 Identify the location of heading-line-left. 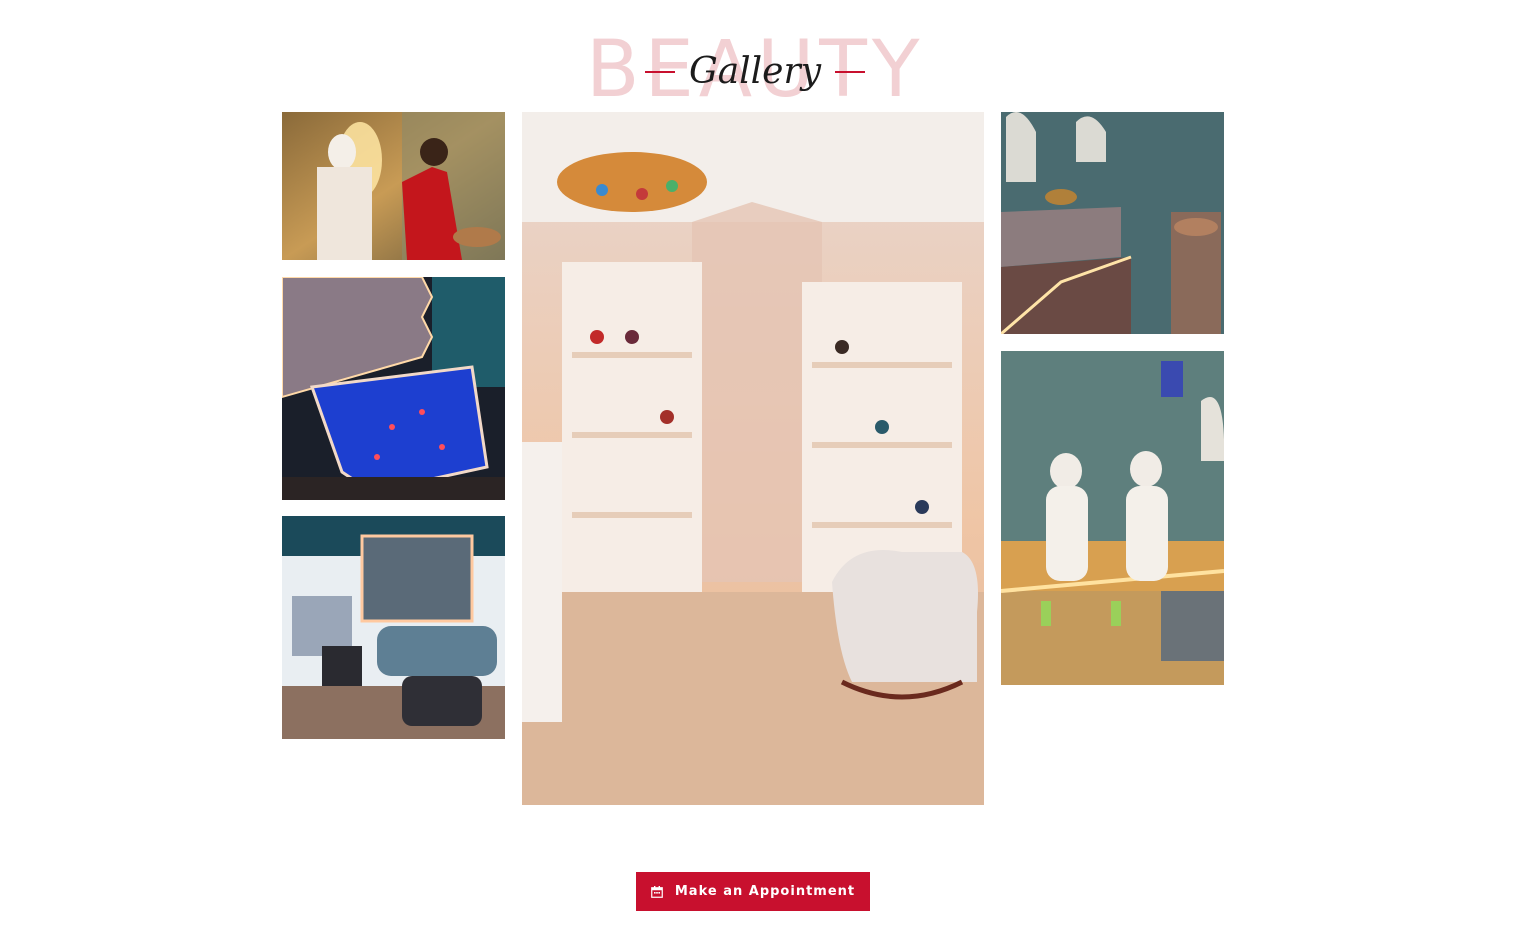
(660, 72).